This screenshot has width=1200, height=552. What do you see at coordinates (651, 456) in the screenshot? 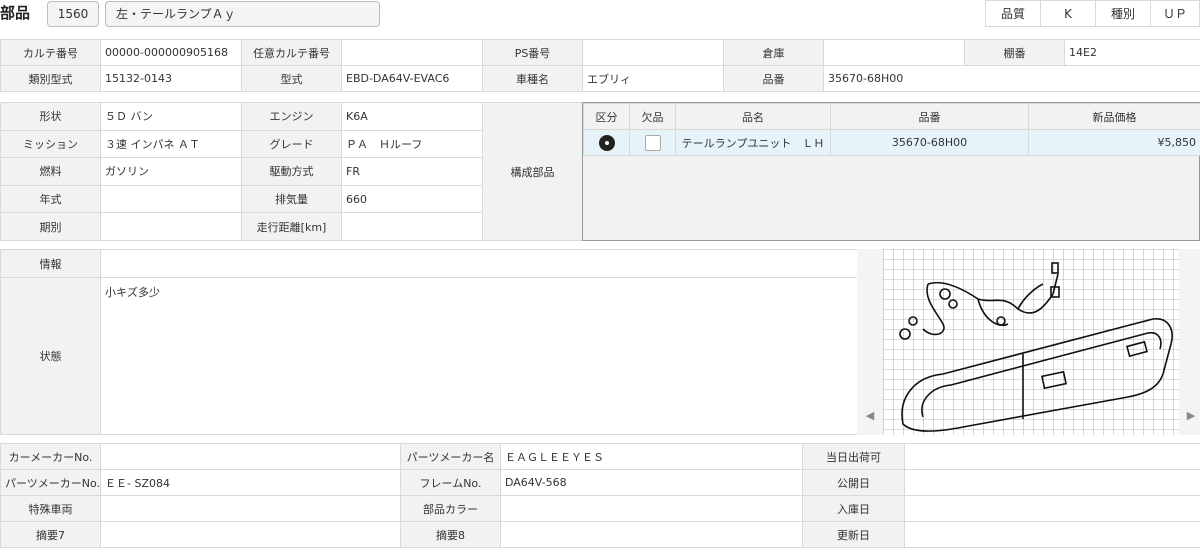
I see `parts-maker-name-value: ＥＡＧＬＥＥＹＥＳ` at bounding box center [651, 456].